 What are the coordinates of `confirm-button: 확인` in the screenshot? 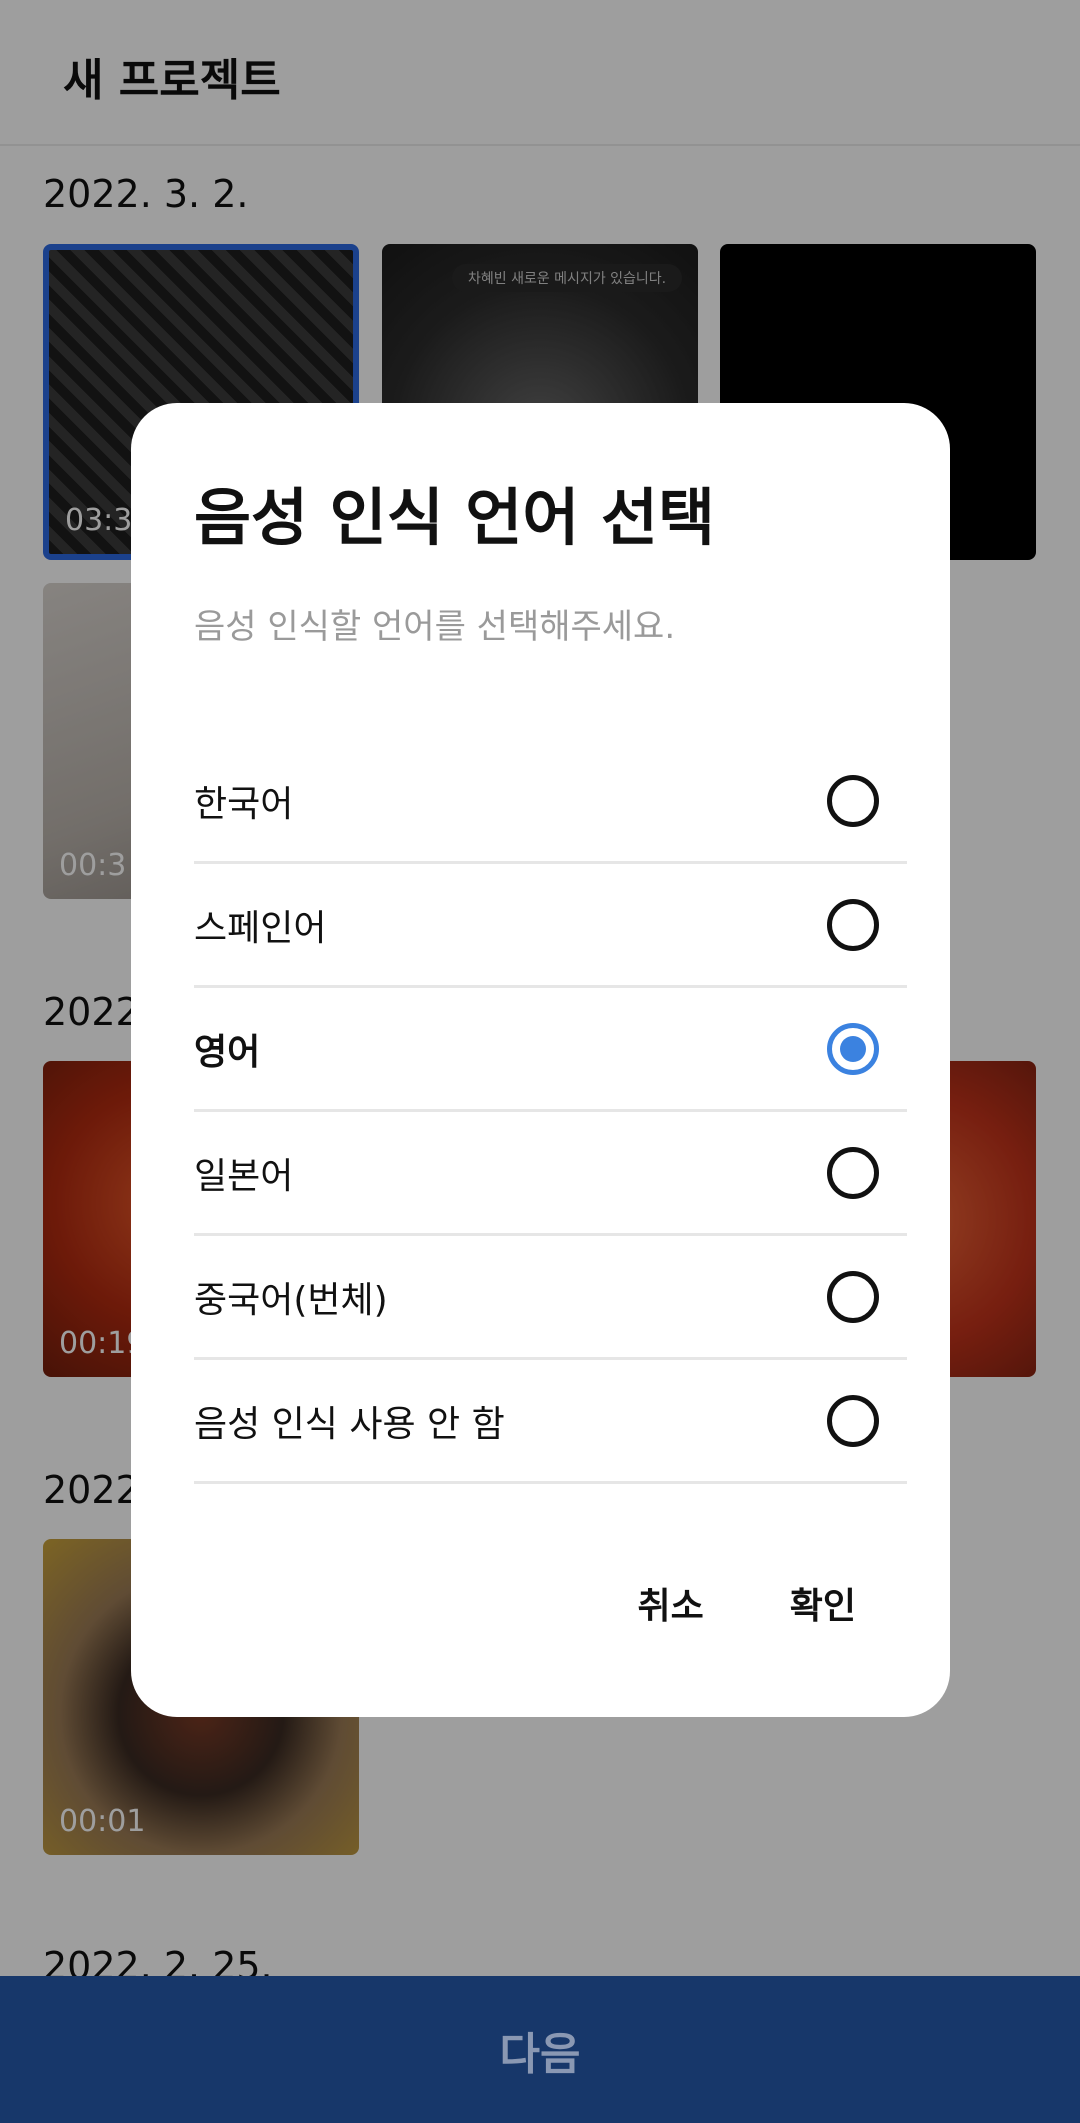 It's located at (823, 1603).